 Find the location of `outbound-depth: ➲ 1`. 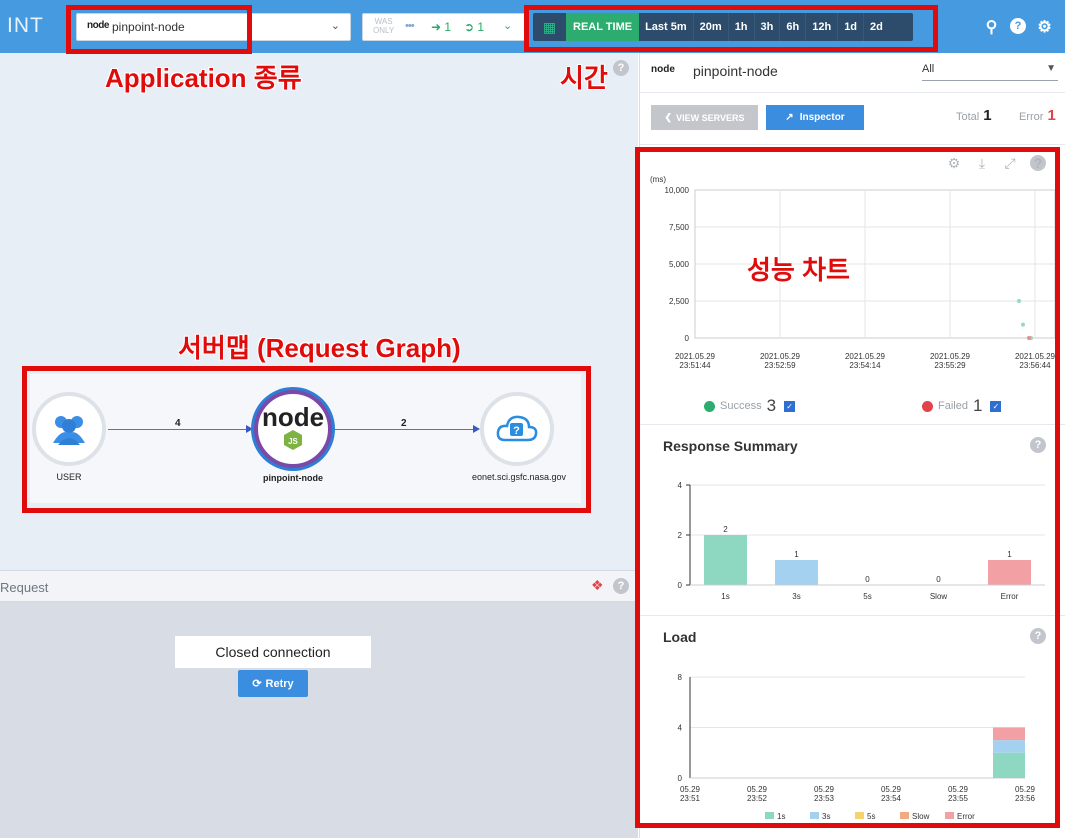

outbound-depth: ➲ 1 is located at coordinates (474, 27).